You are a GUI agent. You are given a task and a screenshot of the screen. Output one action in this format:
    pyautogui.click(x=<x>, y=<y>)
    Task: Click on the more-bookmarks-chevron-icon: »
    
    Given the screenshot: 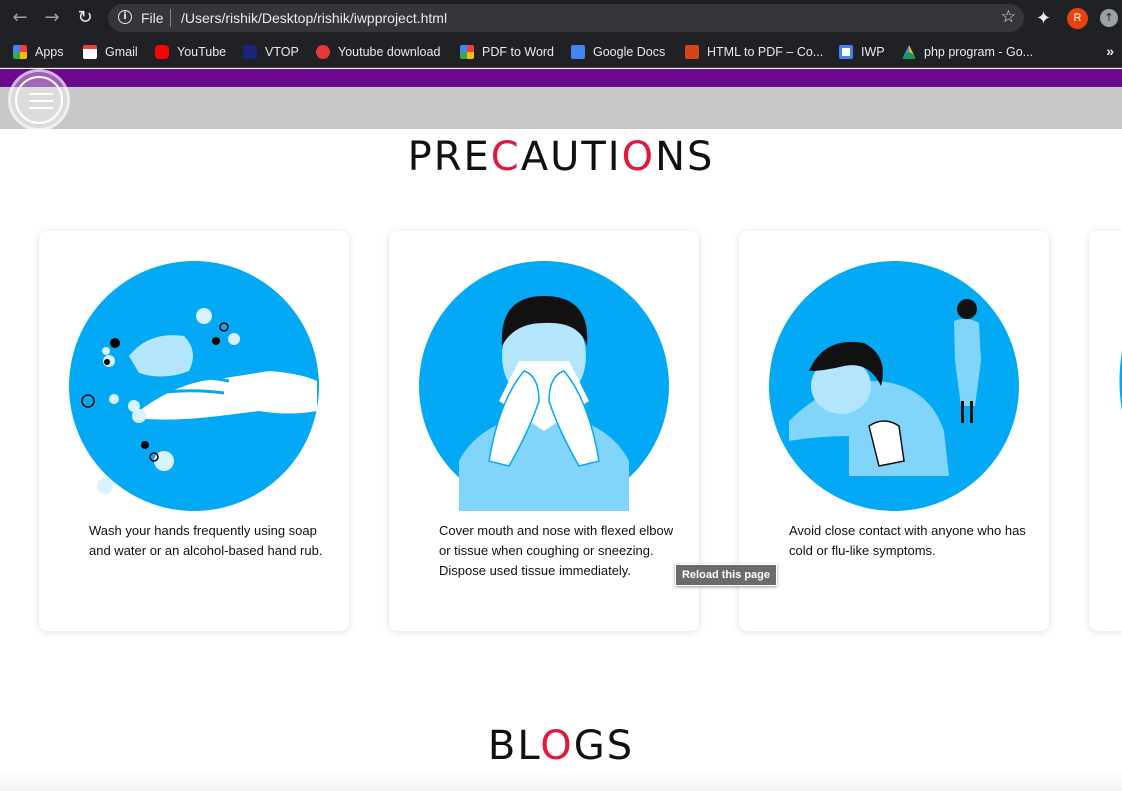 What is the action you would take?
    pyautogui.click(x=1110, y=51)
    